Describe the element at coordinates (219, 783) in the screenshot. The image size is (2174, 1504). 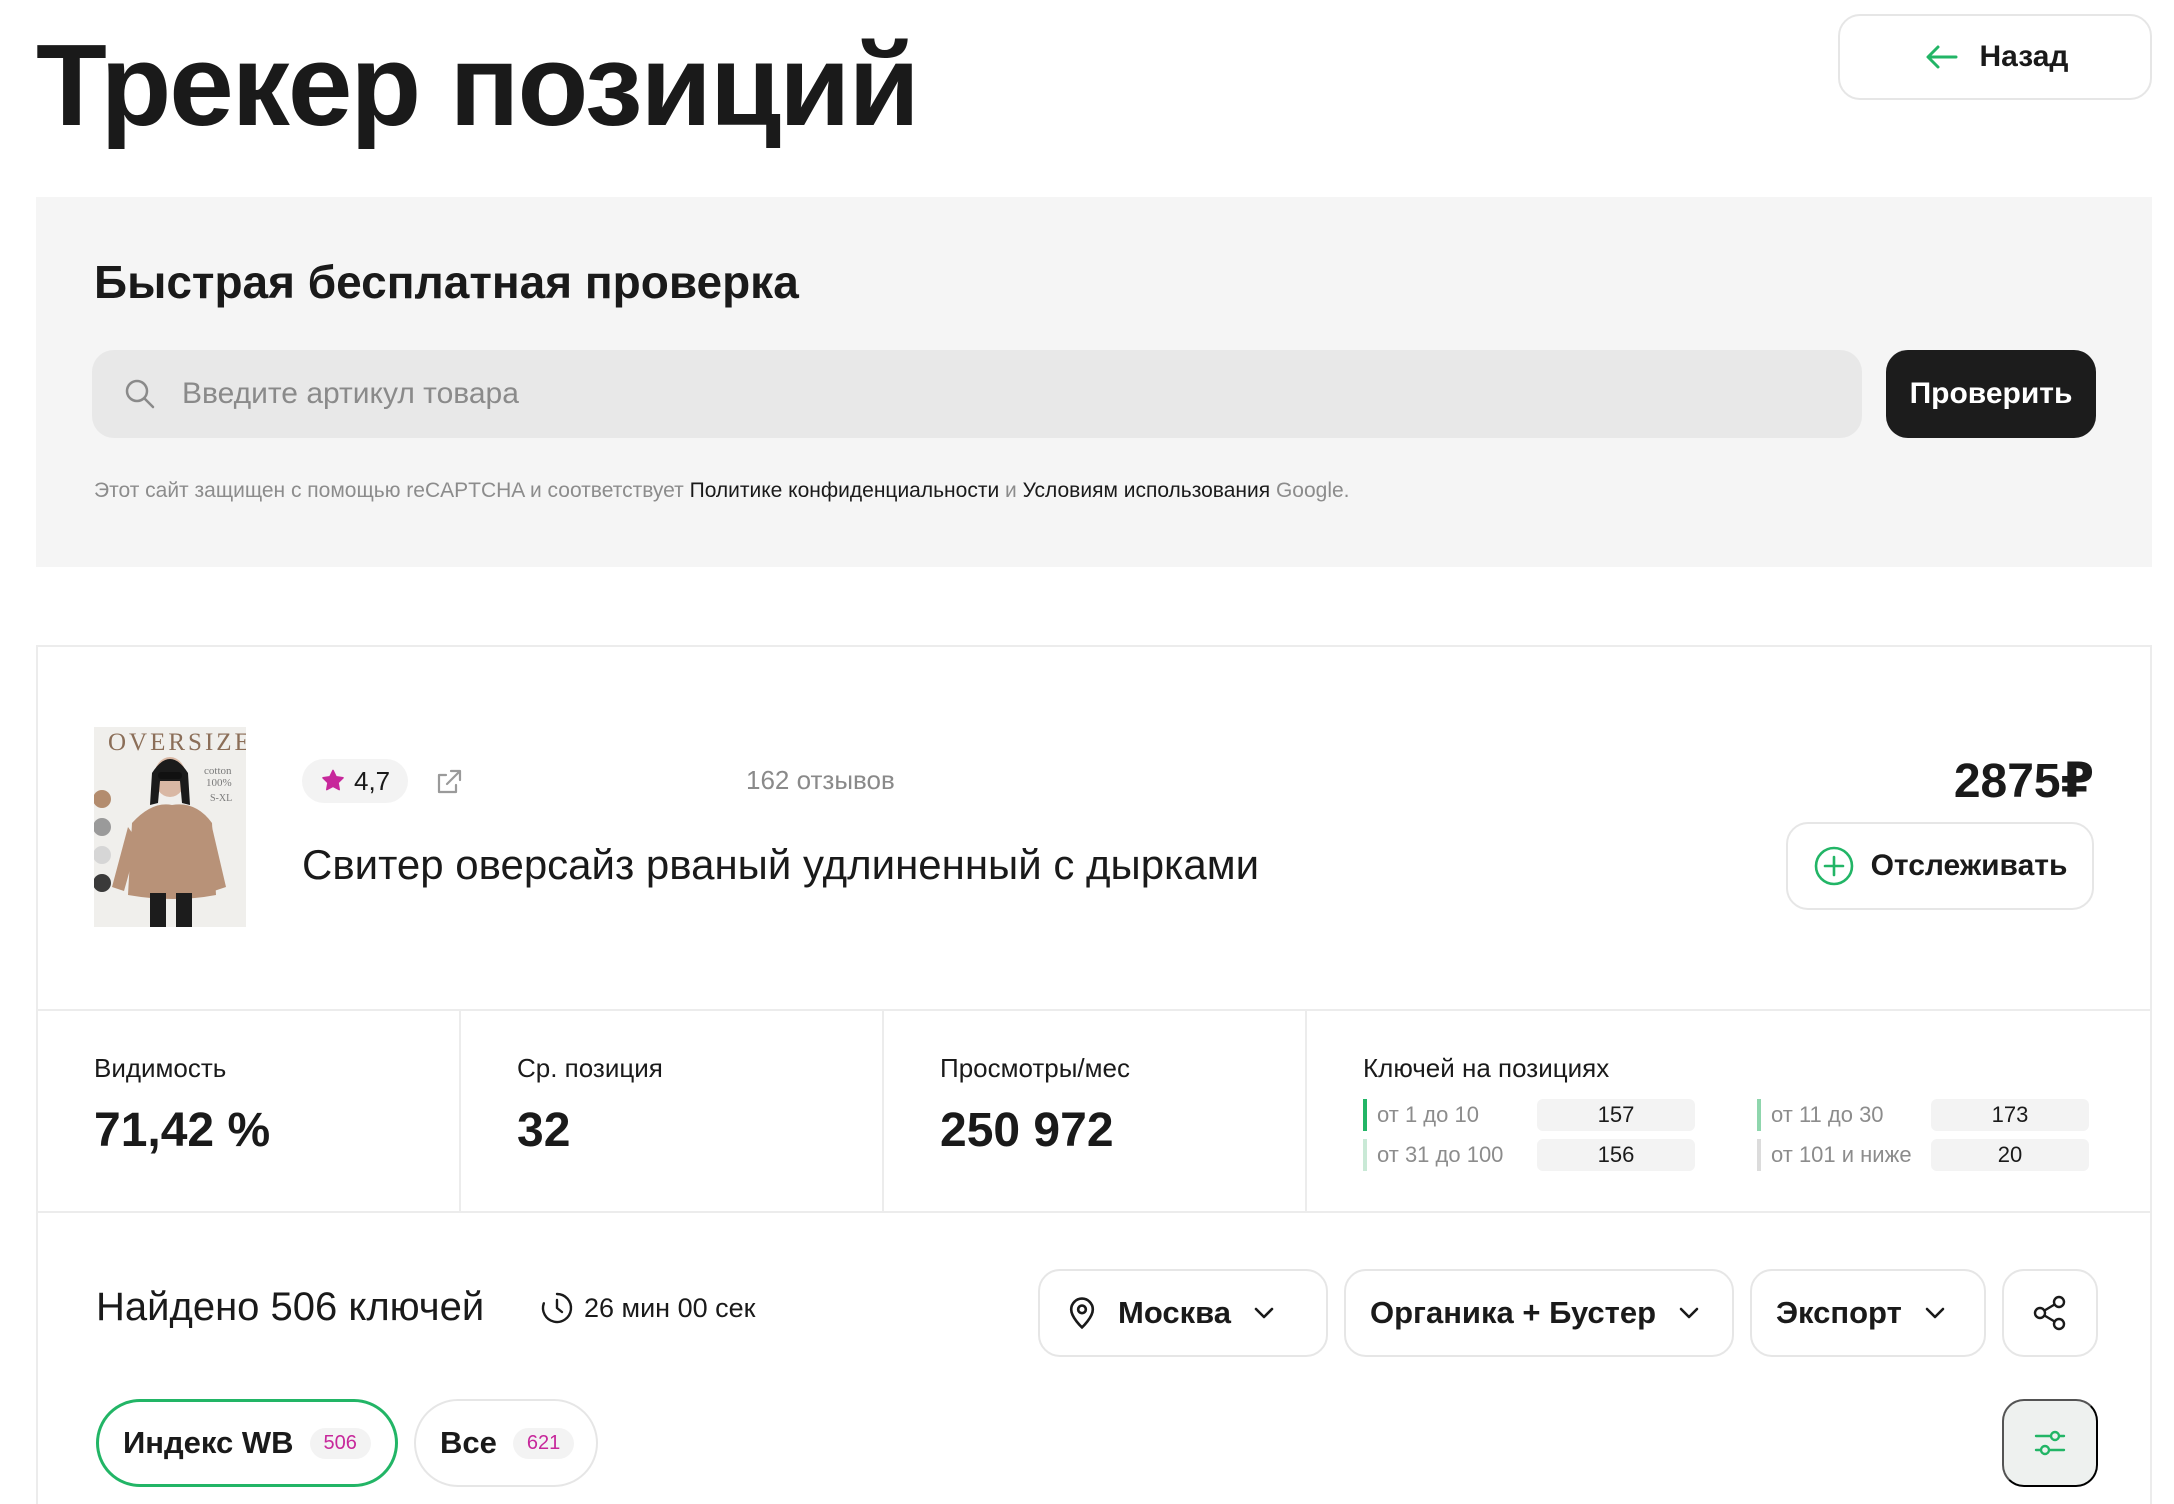
I see `product-image-percent-label: 100%` at that location.